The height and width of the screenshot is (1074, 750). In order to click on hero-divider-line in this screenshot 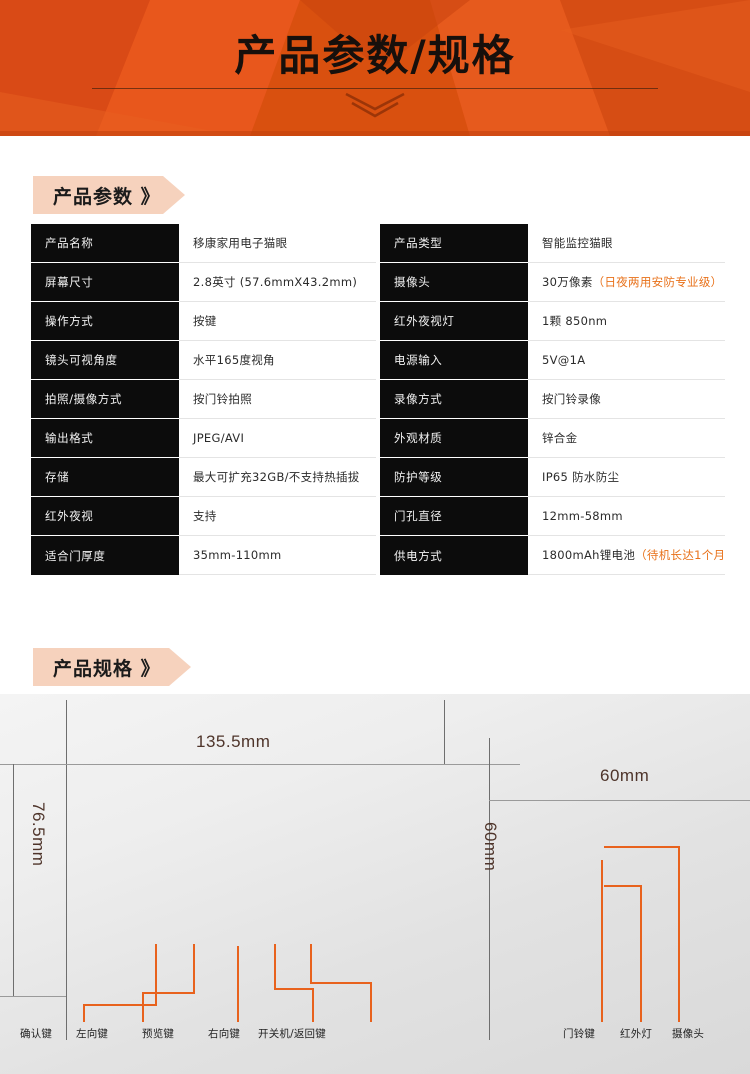, I will do `click(375, 88)`.